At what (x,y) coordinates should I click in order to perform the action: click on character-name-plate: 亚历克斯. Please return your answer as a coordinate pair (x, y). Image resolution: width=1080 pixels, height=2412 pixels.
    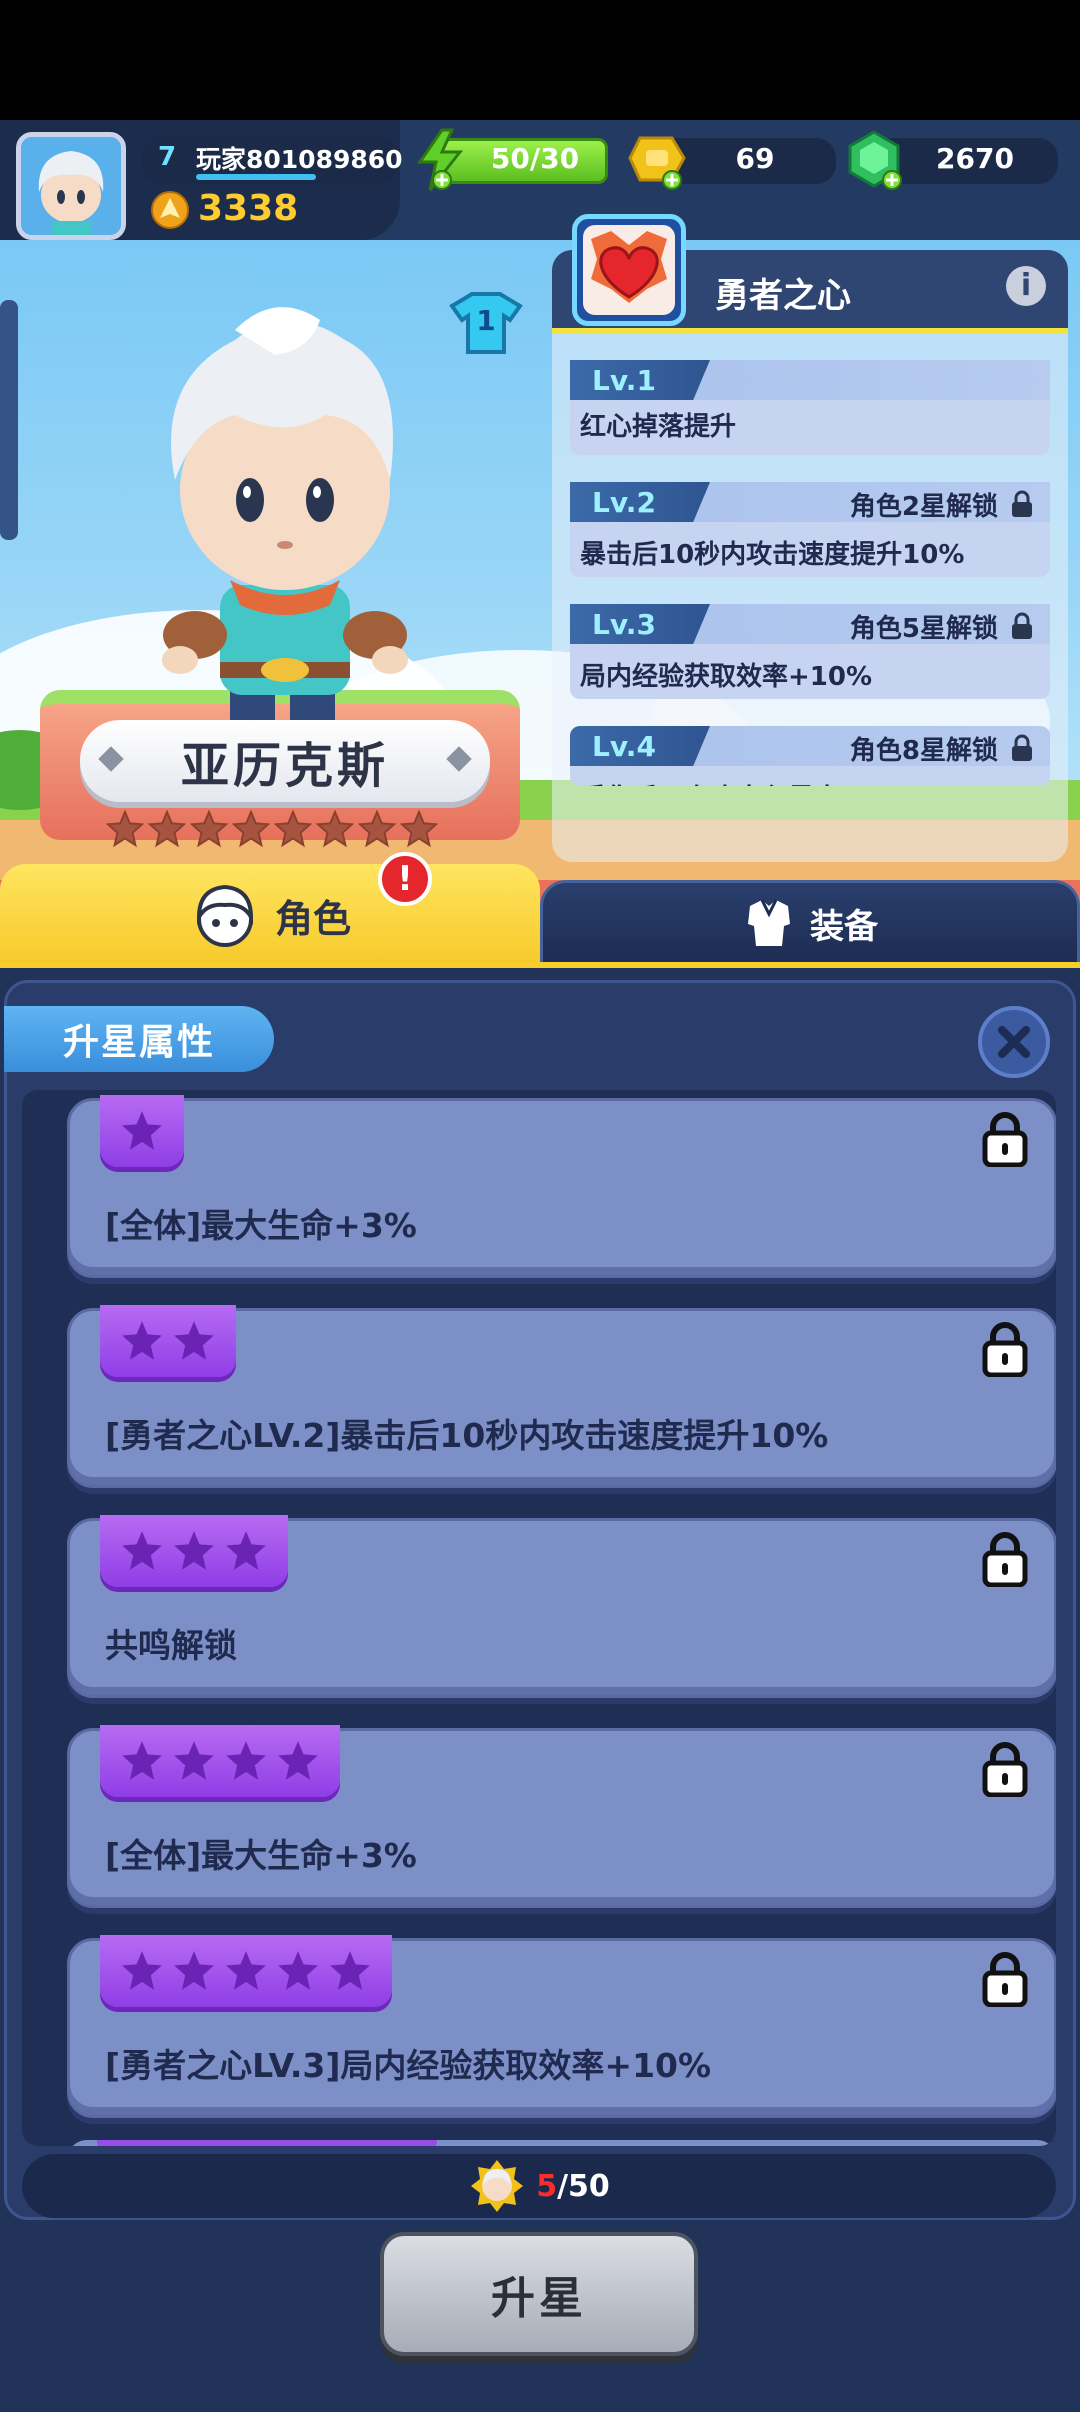
    Looking at the image, I should click on (285, 761).